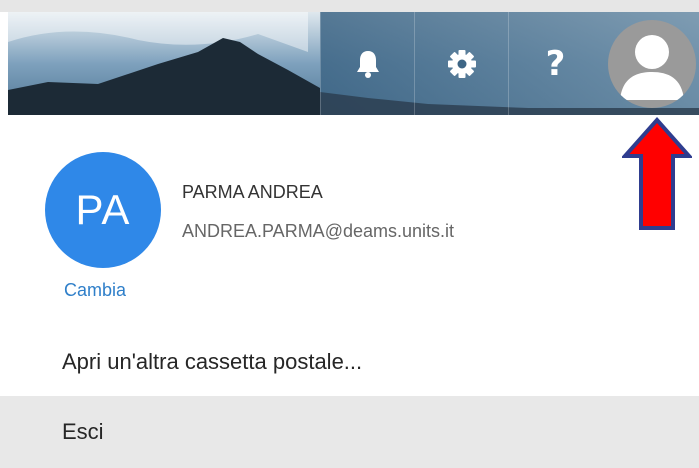  I want to click on help-icon: ?, so click(555, 63).